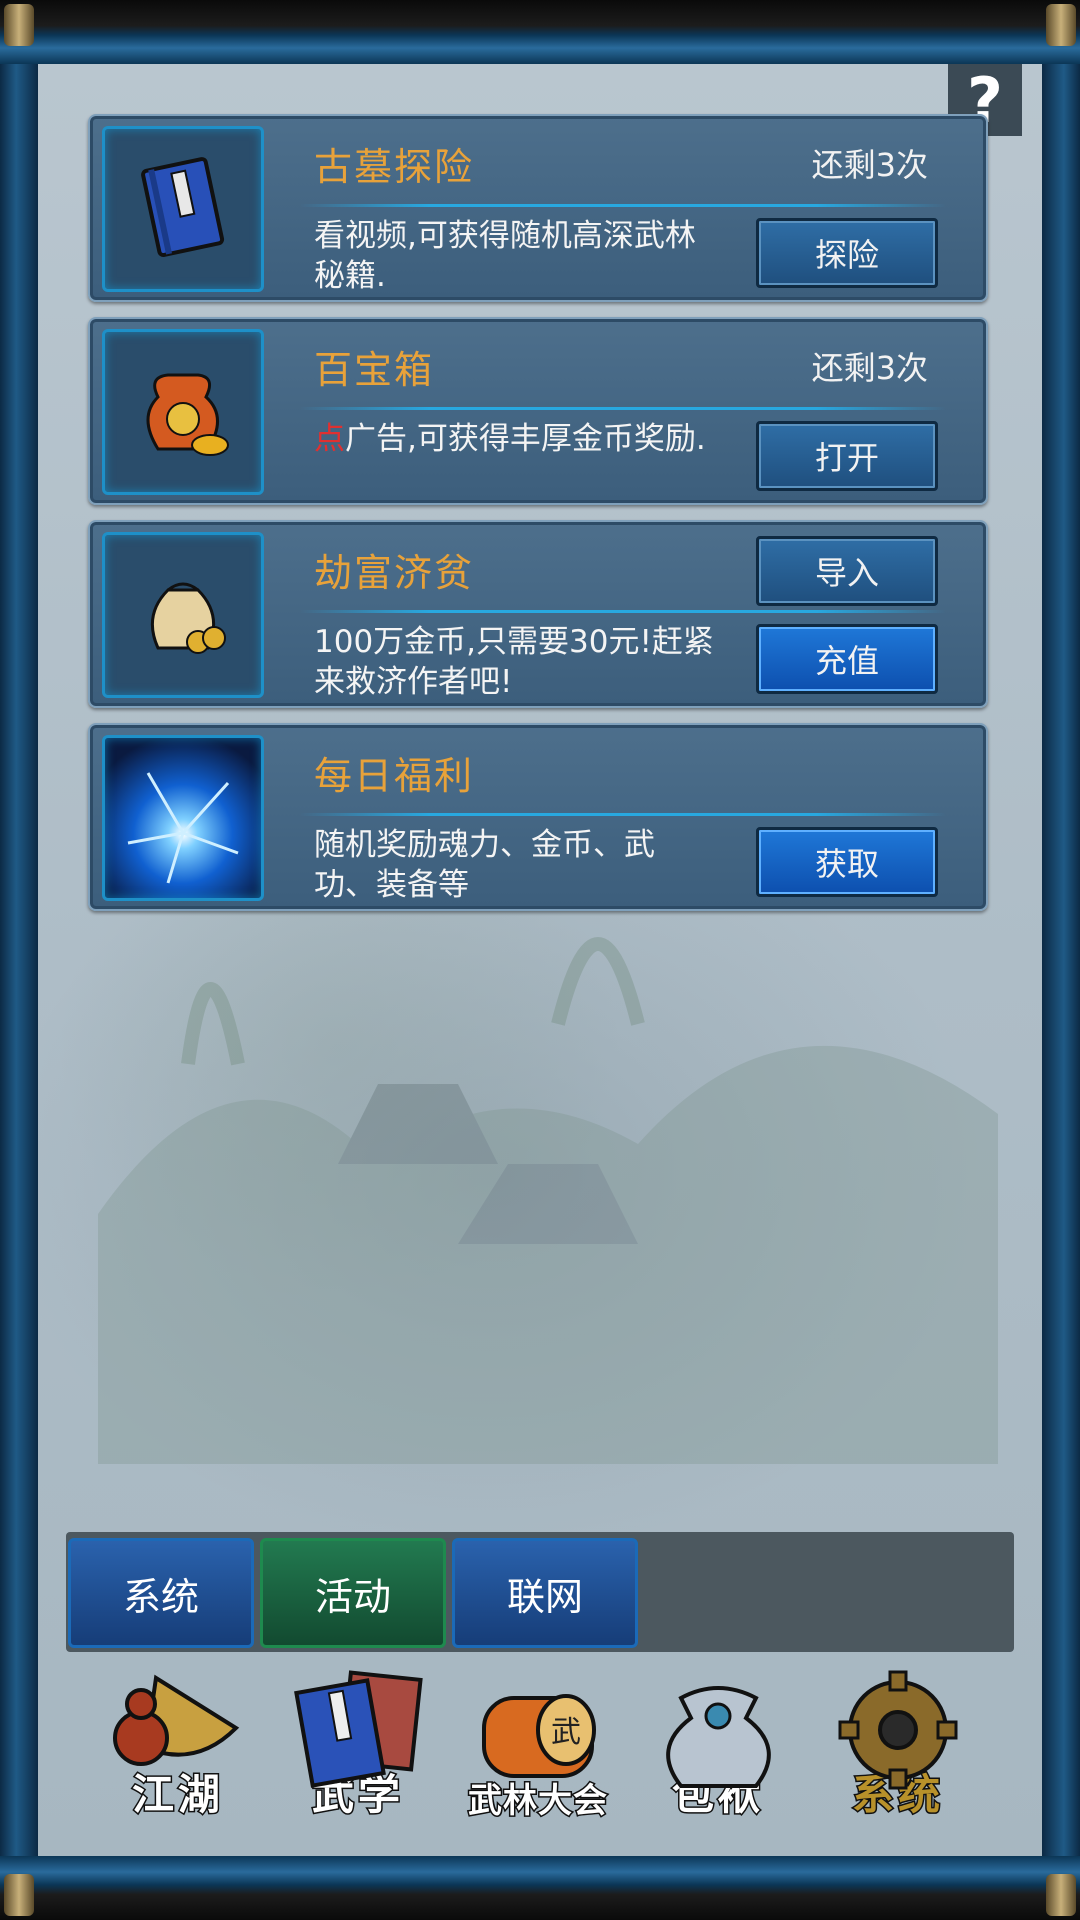 The height and width of the screenshot is (1920, 1080). Describe the element at coordinates (329, 439) in the screenshot. I see `desc-highlight: 点` at that location.